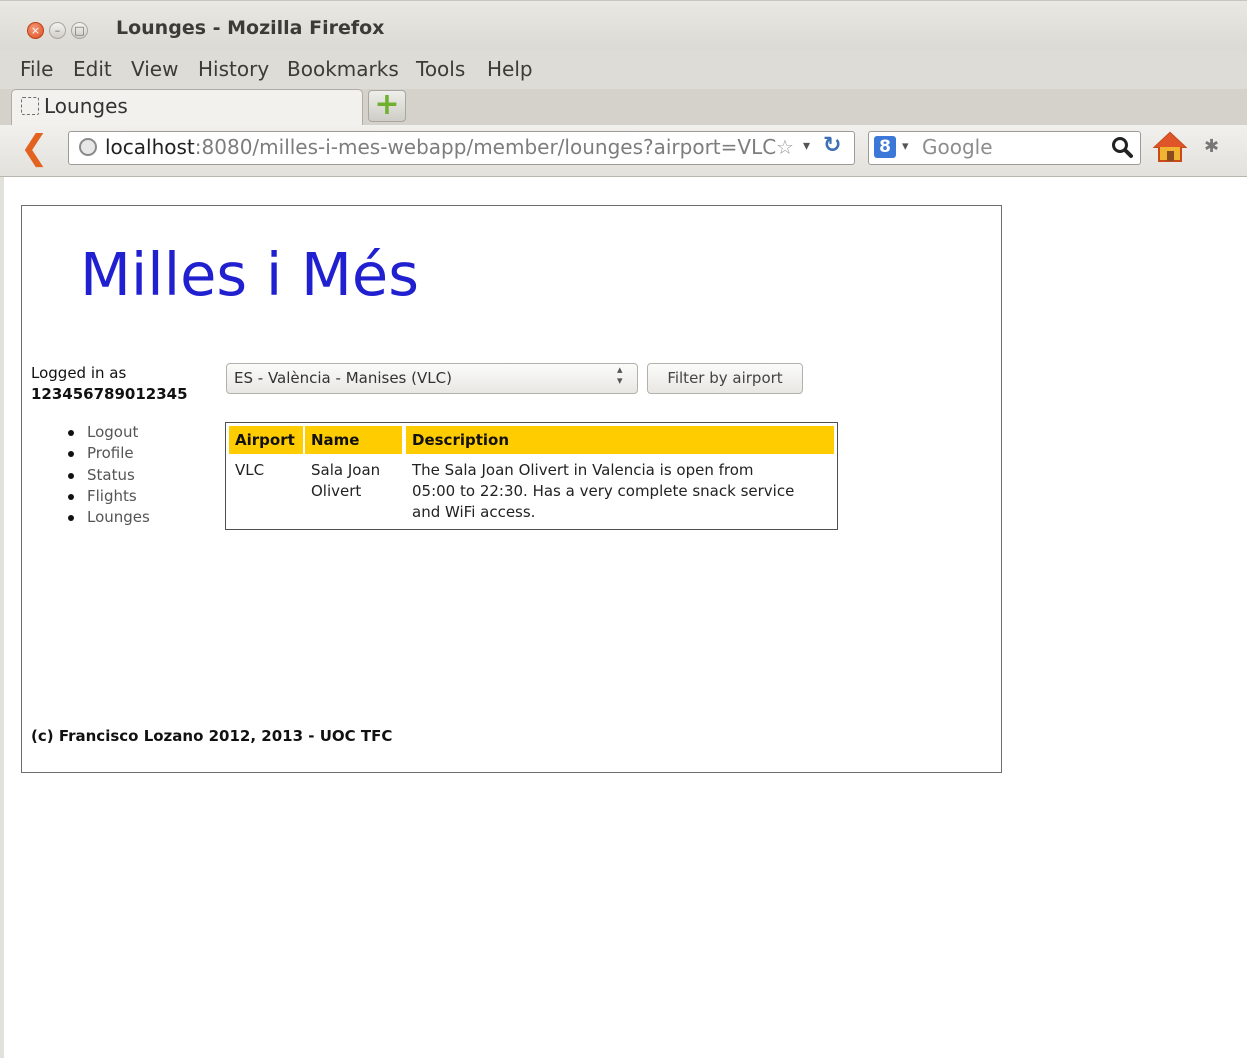 The image size is (1247, 1058). What do you see at coordinates (150, 147) in the screenshot?
I see `address-host: localhost` at bounding box center [150, 147].